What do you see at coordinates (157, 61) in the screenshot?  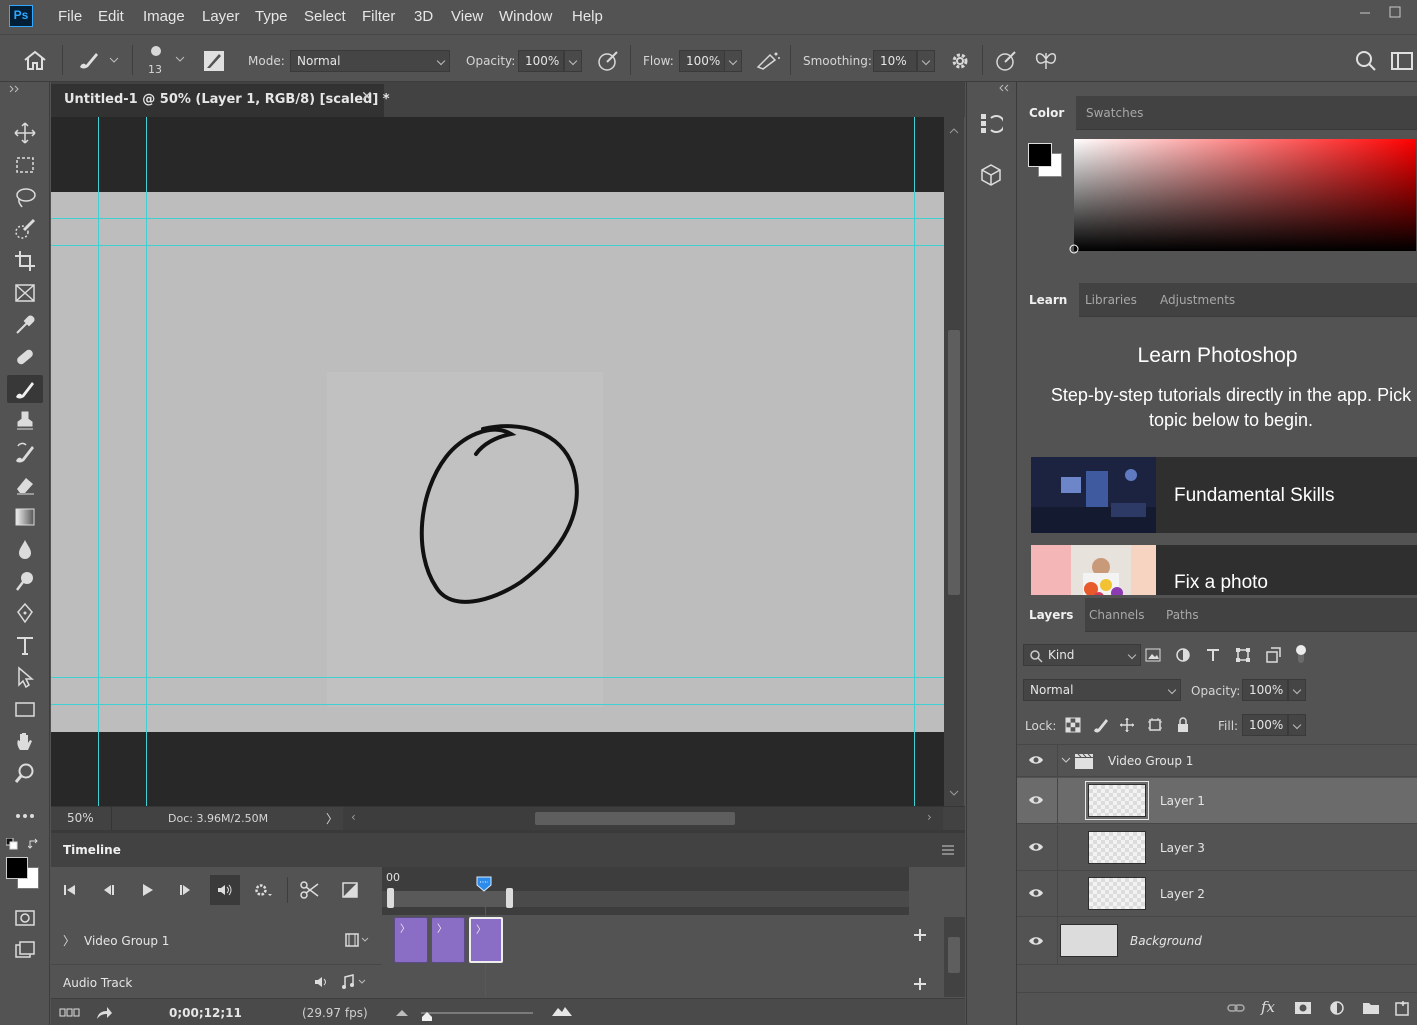 I see `brush-size-picker: 13` at bounding box center [157, 61].